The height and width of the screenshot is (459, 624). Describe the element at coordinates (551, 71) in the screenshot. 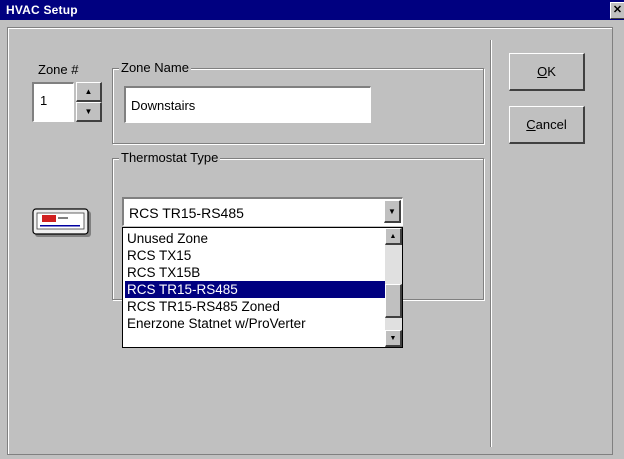

I see `ok-label: K` at that location.